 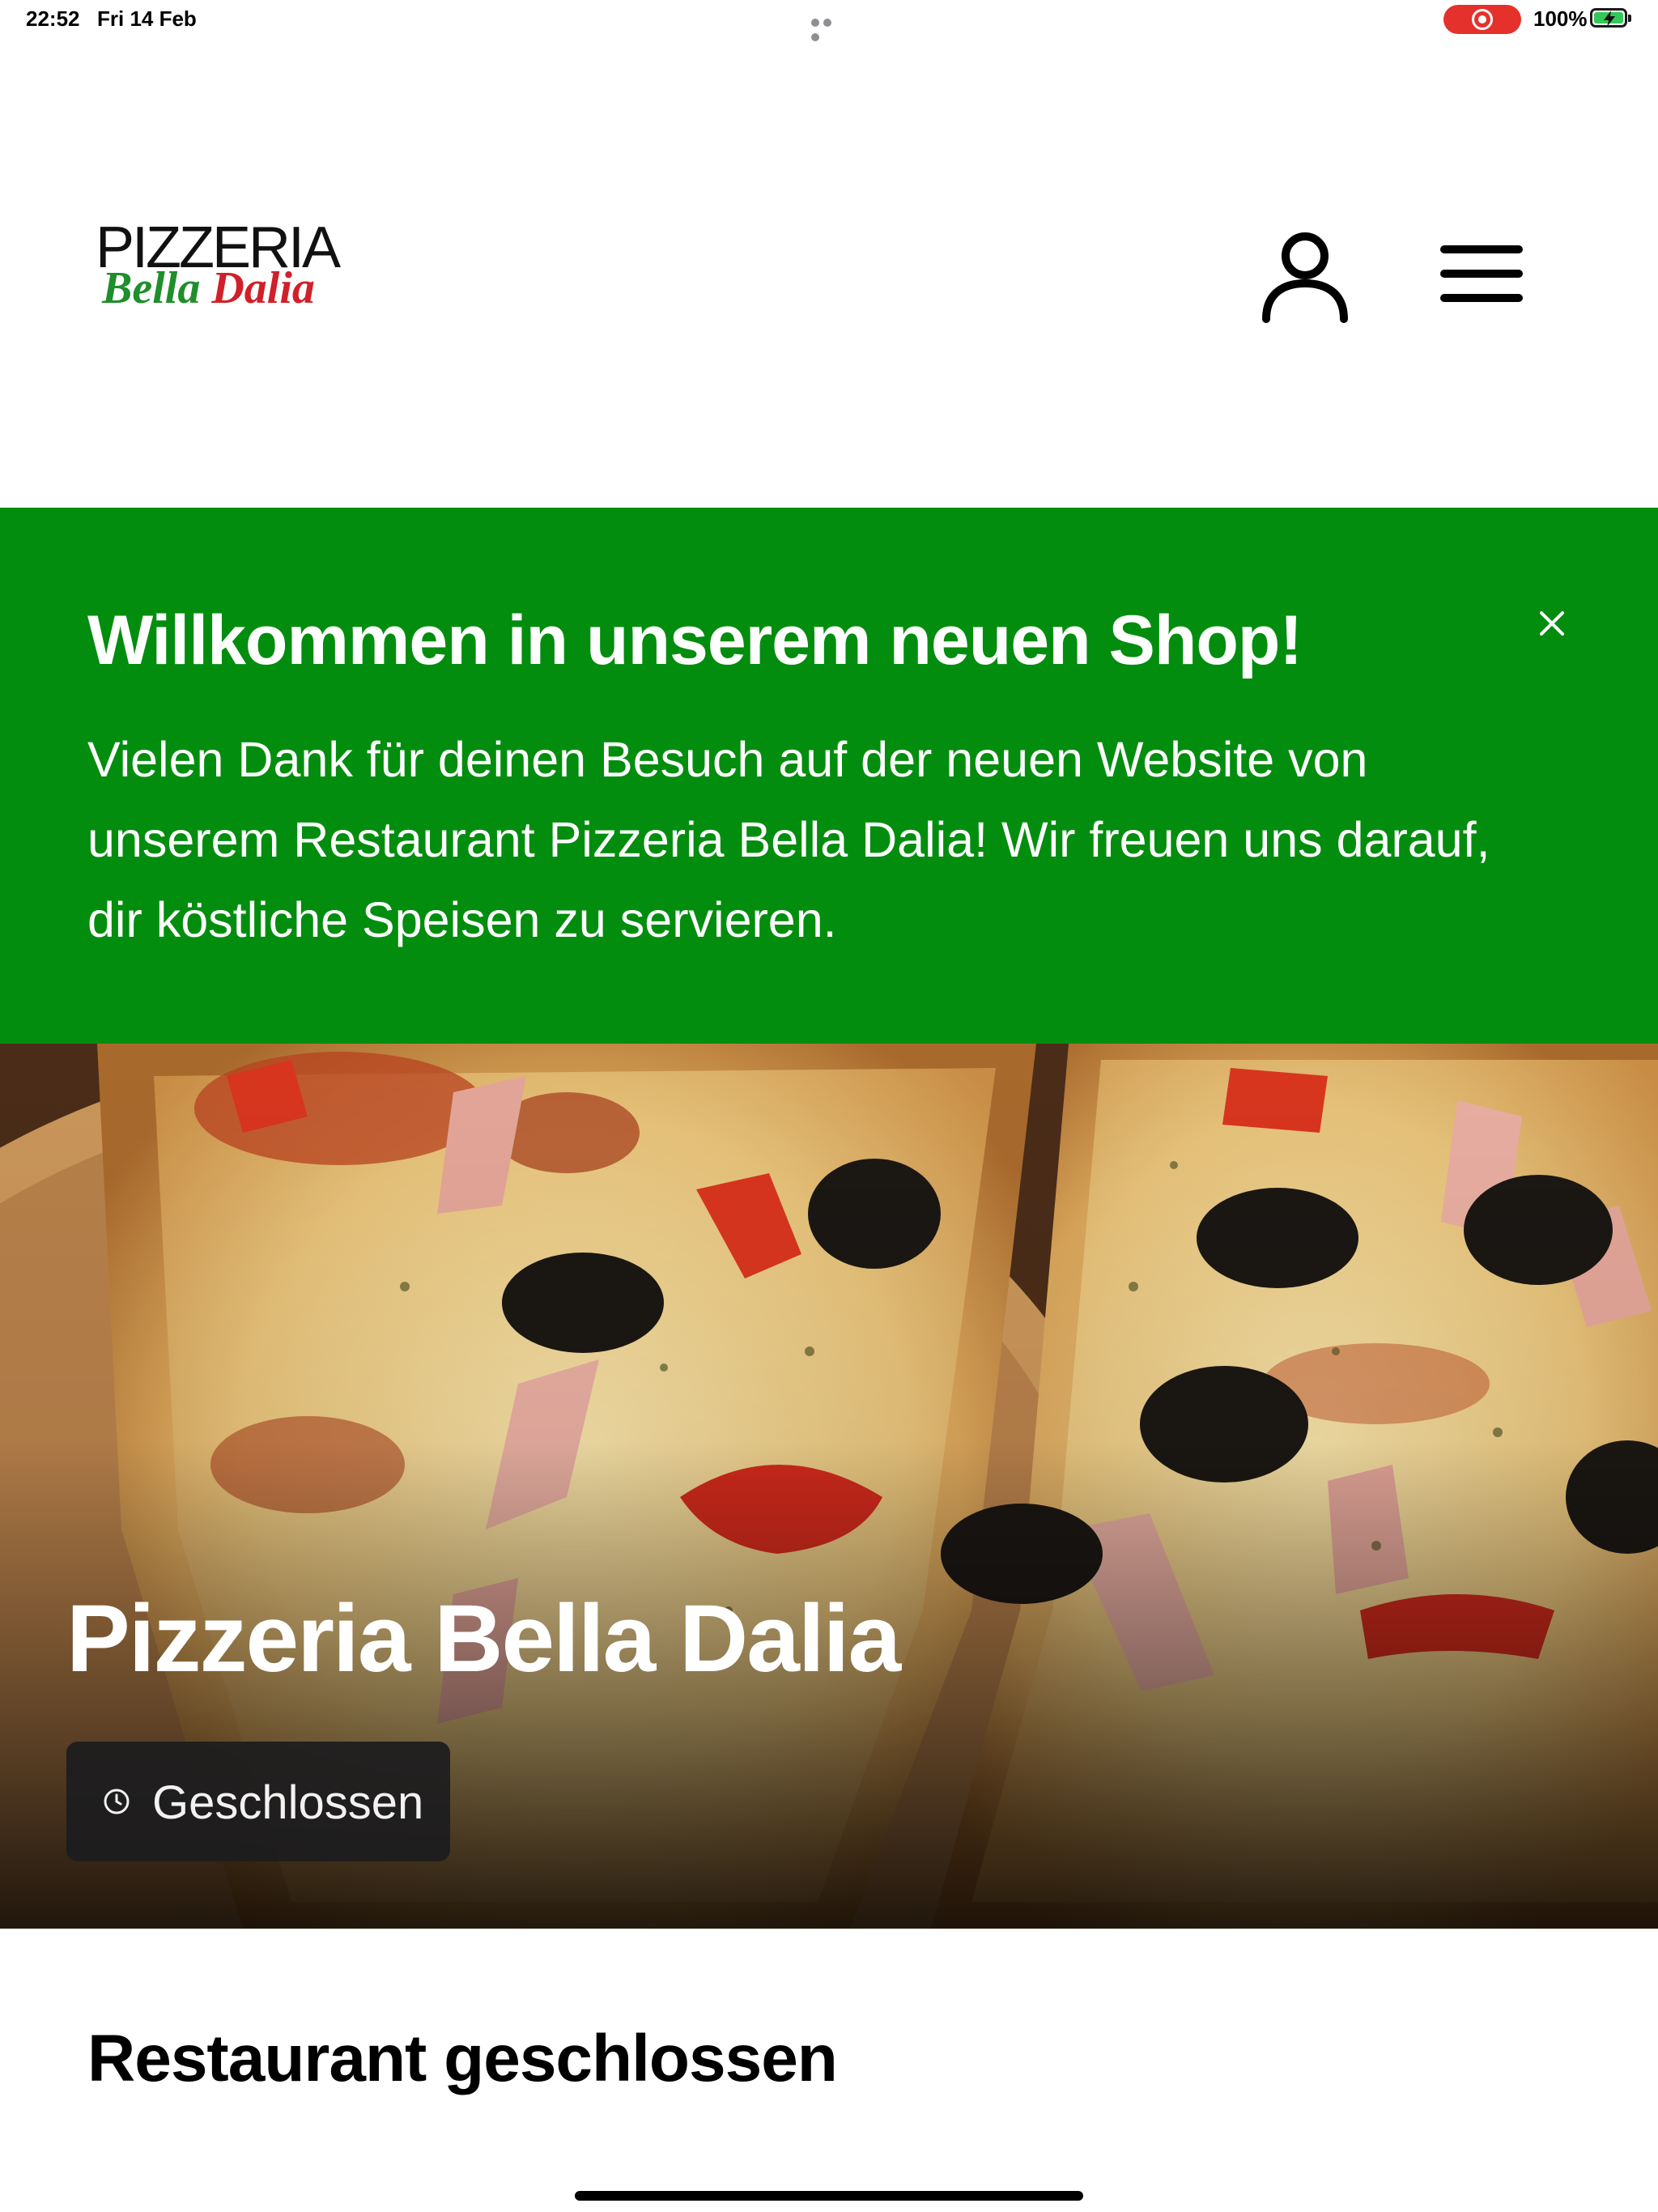 What do you see at coordinates (695, 640) in the screenshot?
I see `banner-title: Willkommen in unserem neuen Shop!` at bounding box center [695, 640].